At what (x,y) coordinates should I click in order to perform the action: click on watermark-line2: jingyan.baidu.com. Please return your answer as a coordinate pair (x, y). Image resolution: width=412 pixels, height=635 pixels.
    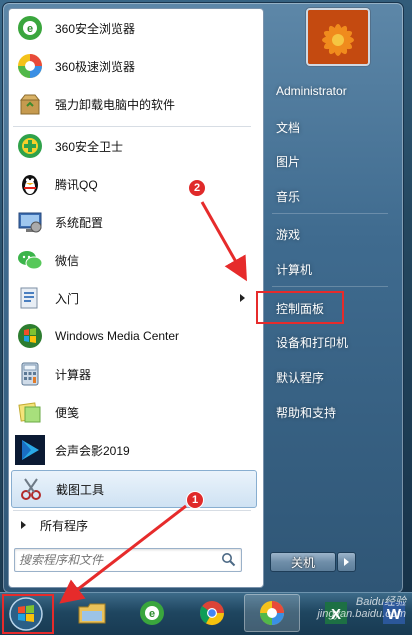
    Looking at the image, I should click on (361, 614).